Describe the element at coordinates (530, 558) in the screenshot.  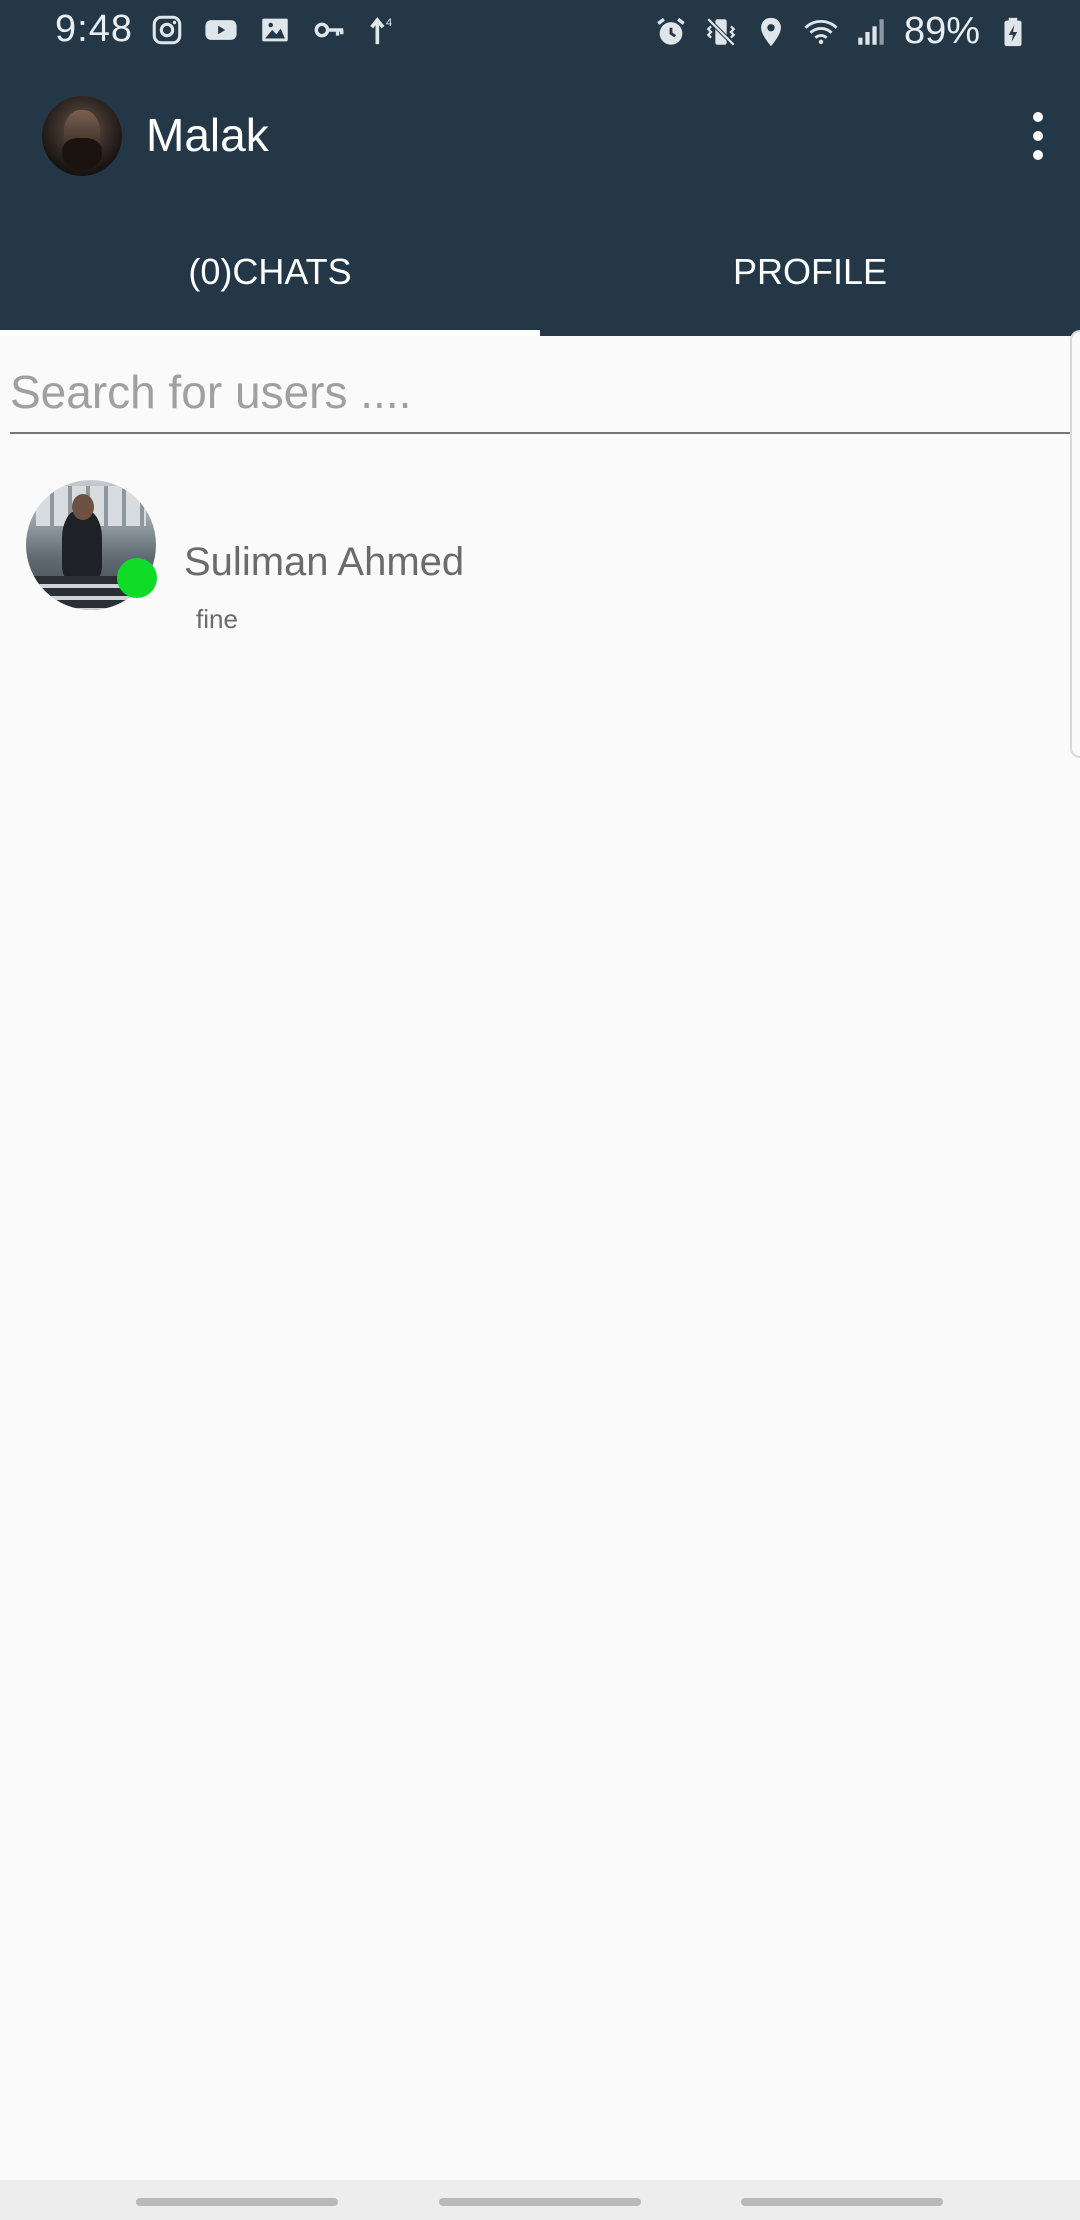
I see `contact-list-item: Suliman Ahmed fine` at that location.